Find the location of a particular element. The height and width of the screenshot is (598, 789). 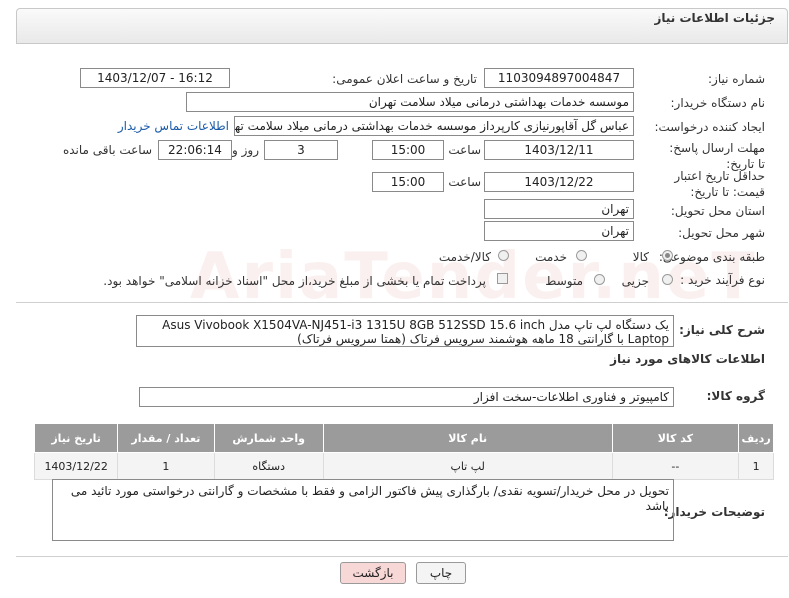

goods-section-title: اطلاعات کالاهای مورد نیاز is located at coordinates (687, 359).